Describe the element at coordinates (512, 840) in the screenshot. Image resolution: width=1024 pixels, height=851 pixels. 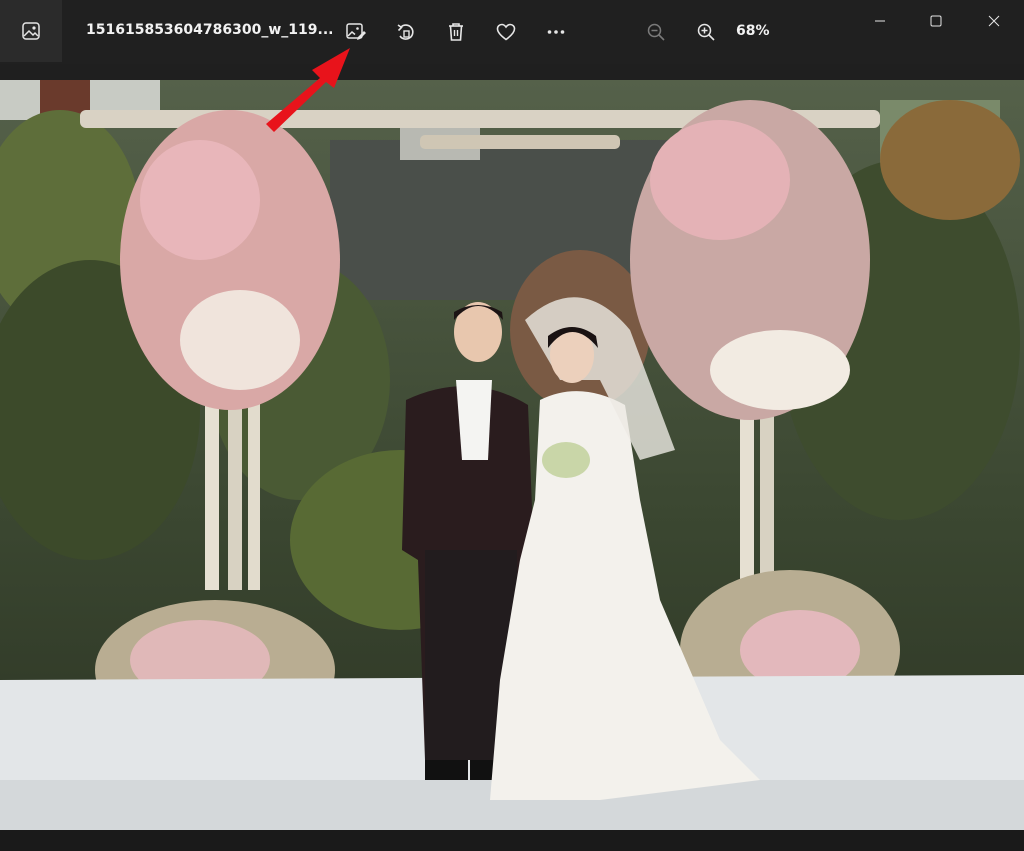
I see `bottom-film-strip-bar` at that location.